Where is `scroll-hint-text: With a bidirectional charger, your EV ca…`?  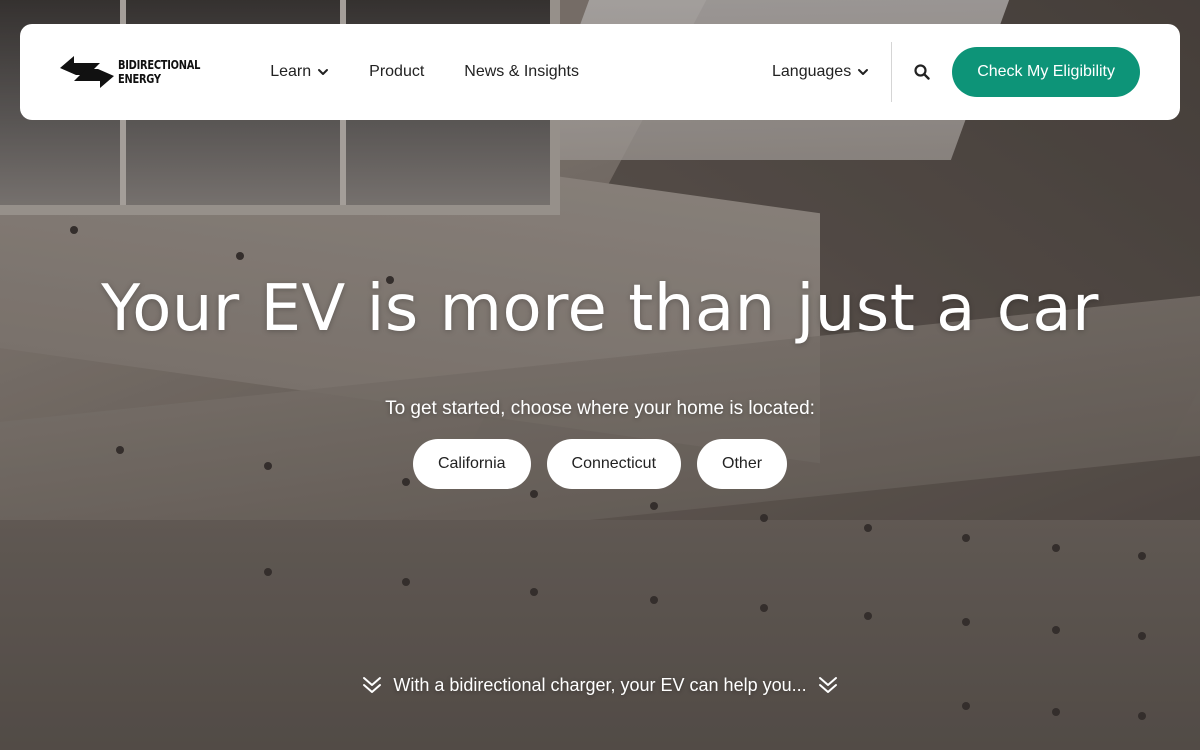
scroll-hint-text: With a bidirectional charger, your EV ca… is located at coordinates (600, 684).